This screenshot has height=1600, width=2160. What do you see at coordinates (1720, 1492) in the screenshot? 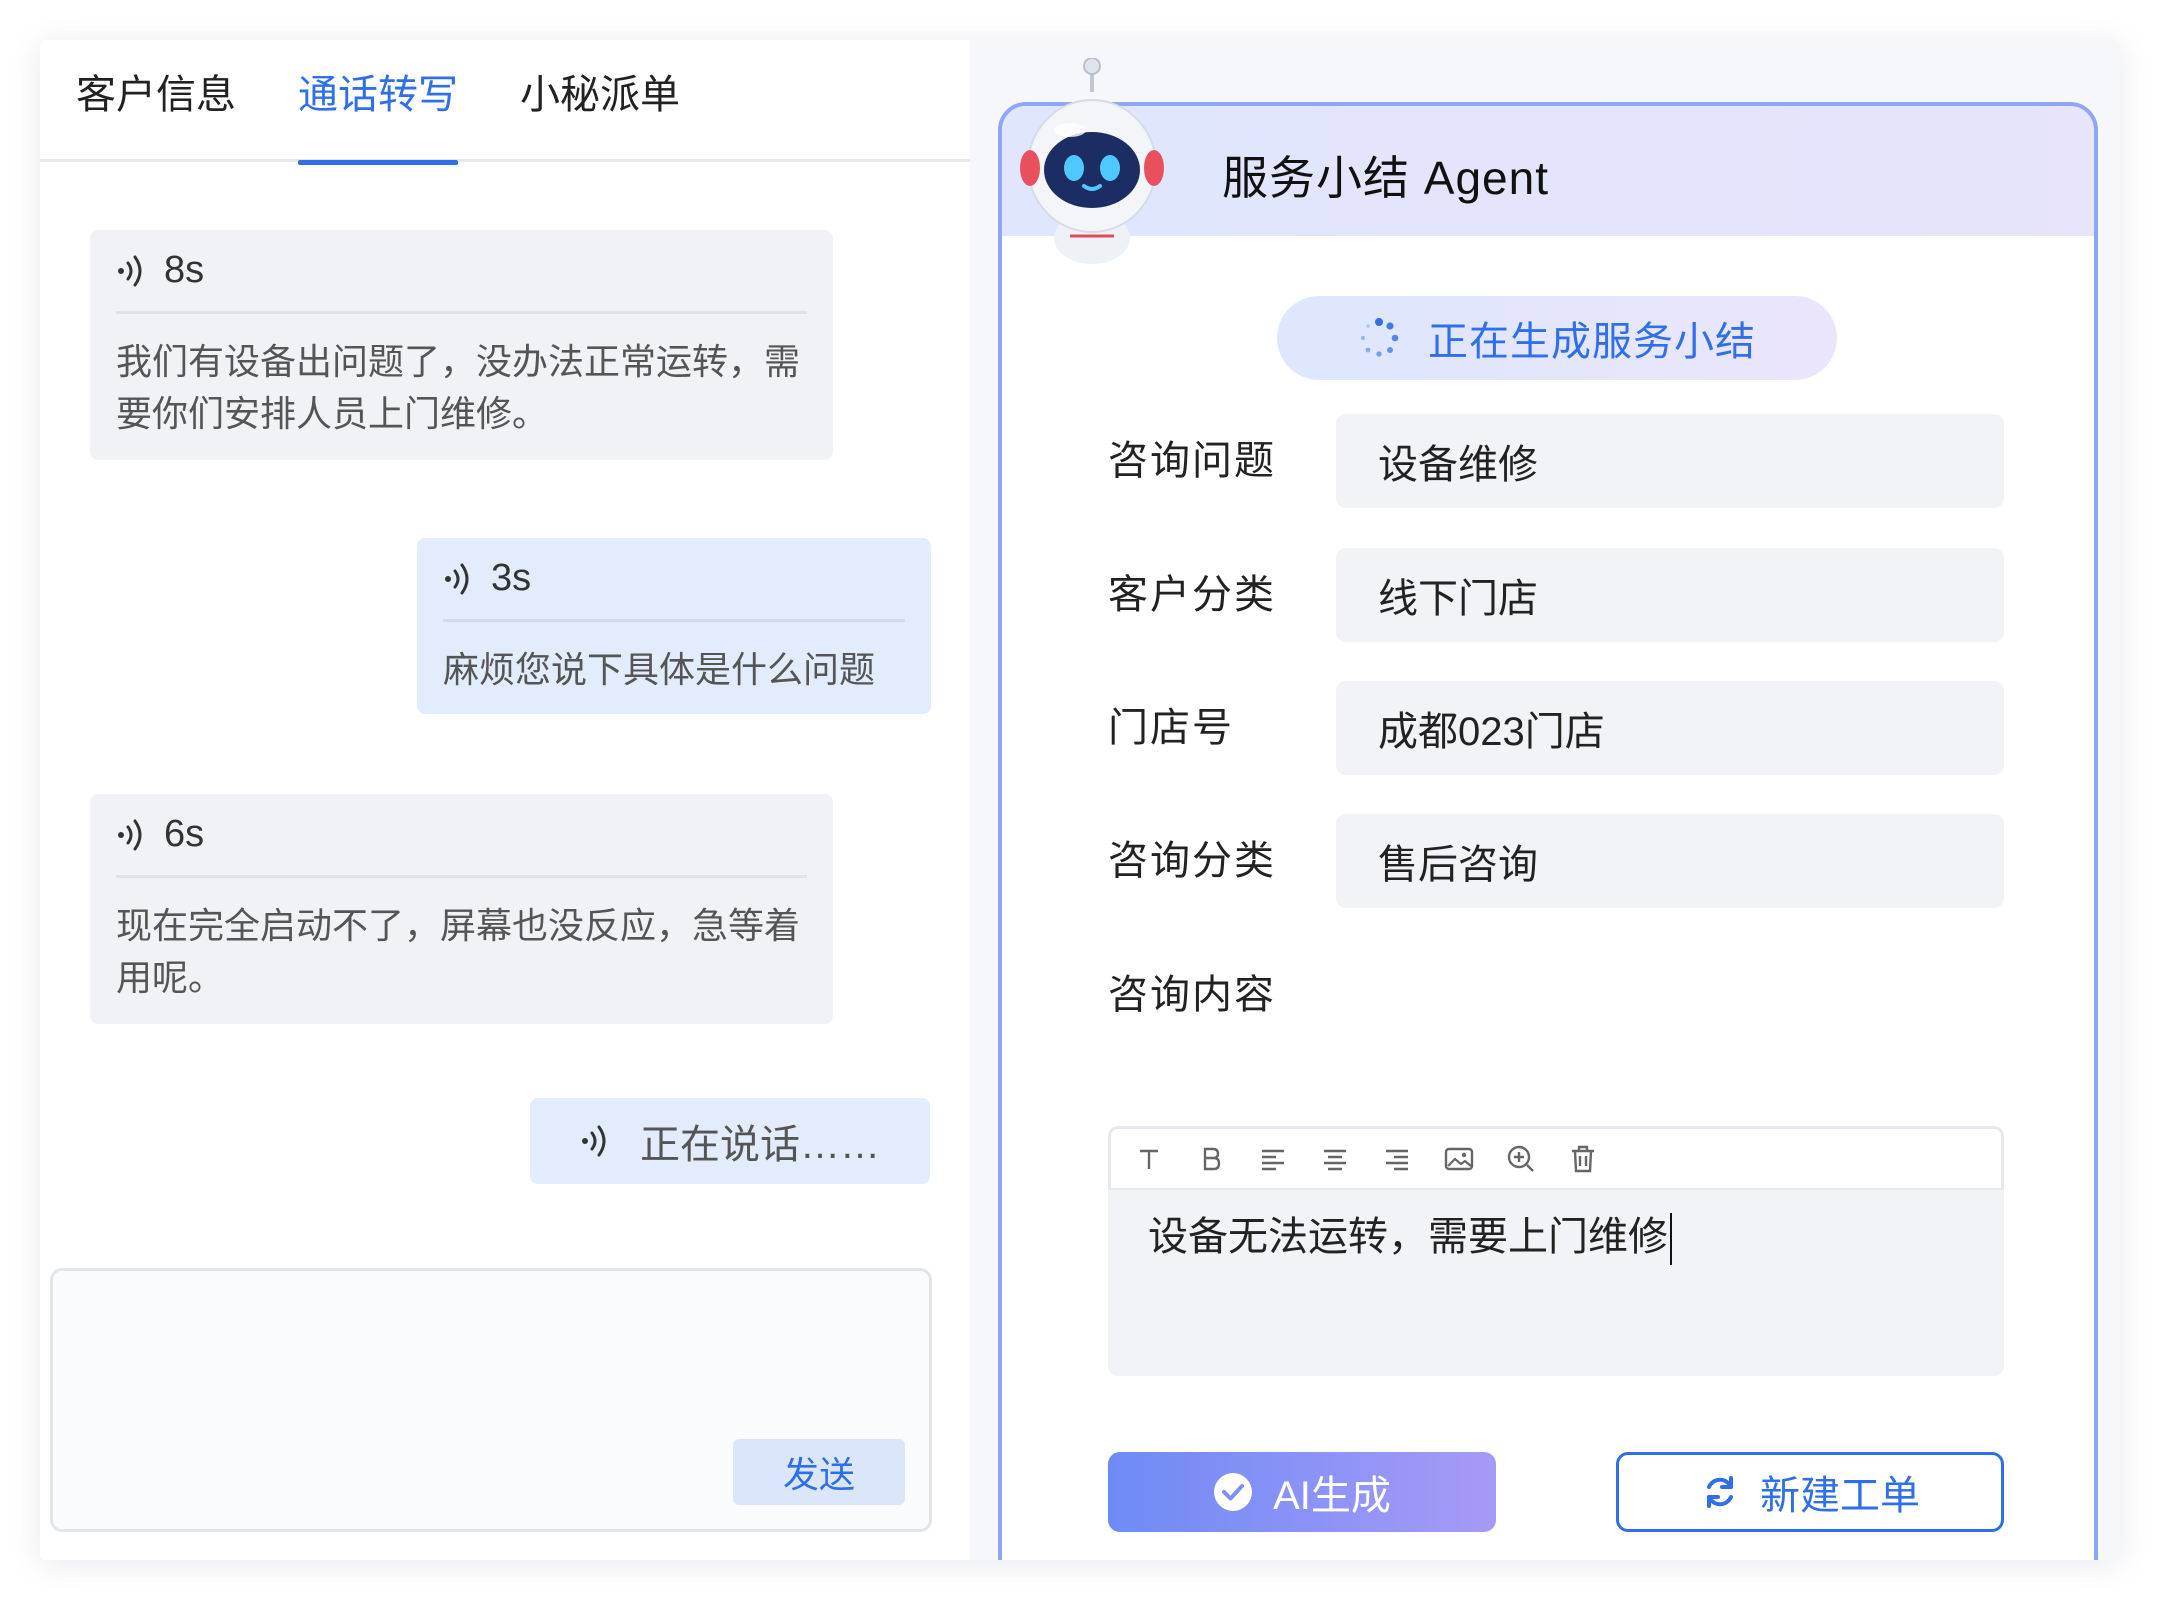
I see `refresh-icon` at bounding box center [1720, 1492].